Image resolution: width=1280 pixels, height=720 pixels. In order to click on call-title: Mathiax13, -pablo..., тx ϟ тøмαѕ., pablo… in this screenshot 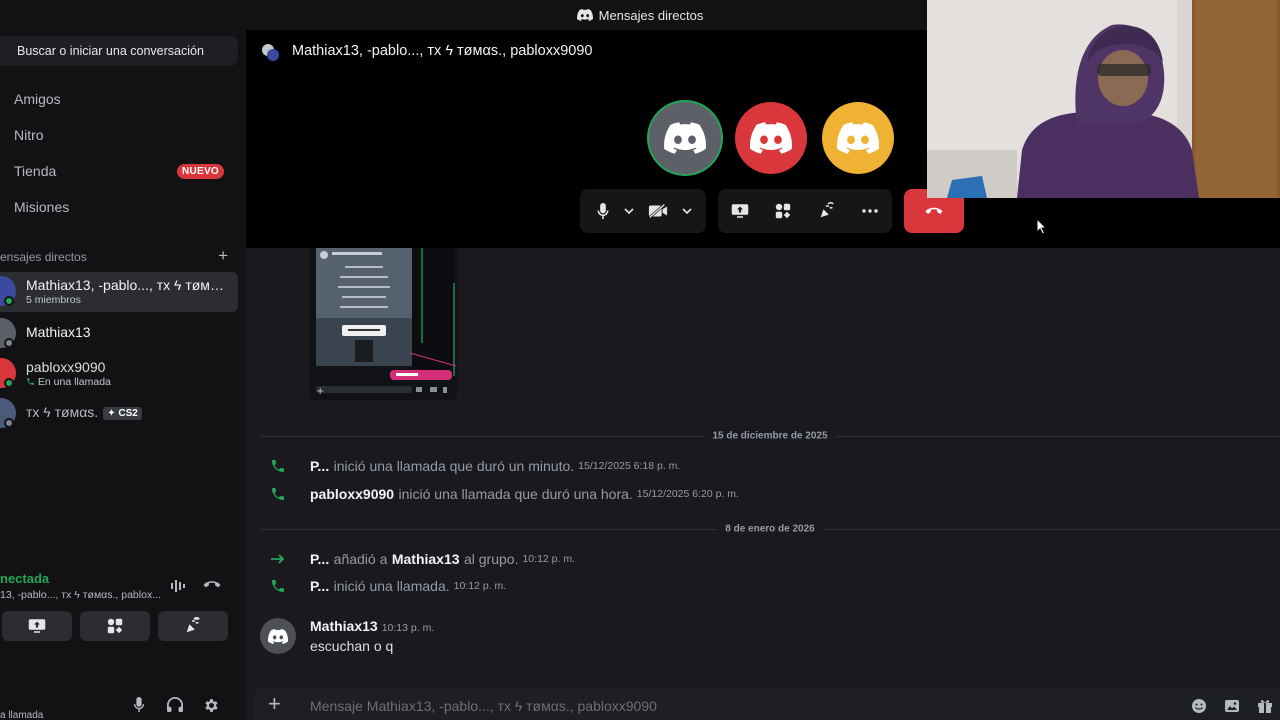, I will do `click(442, 51)`.